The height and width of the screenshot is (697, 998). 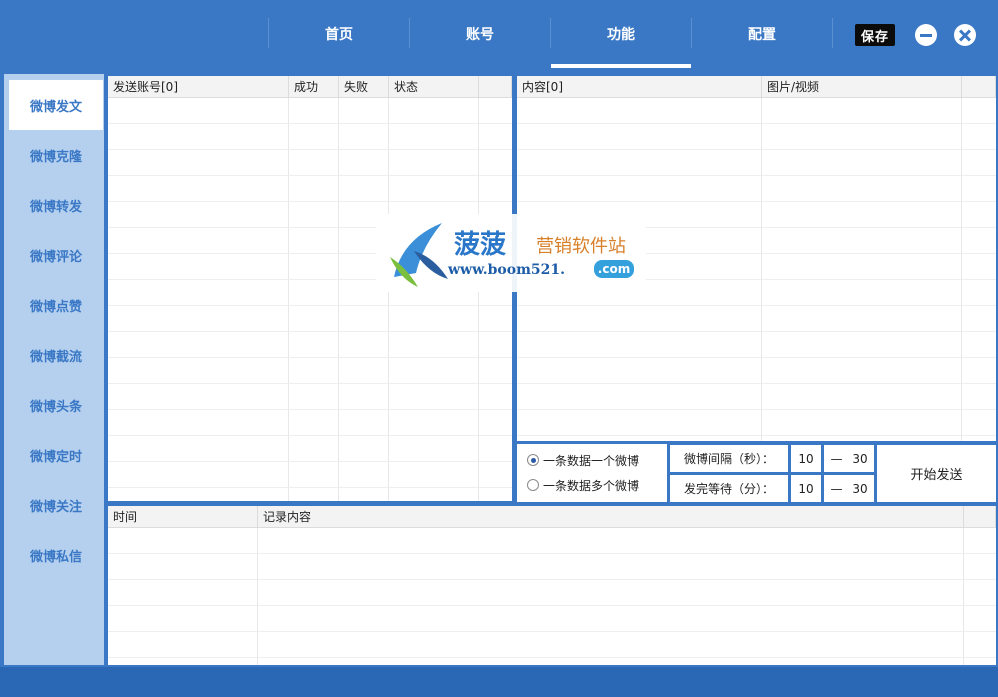 What do you see at coordinates (832, 33) in the screenshot?
I see `nav-divider` at bounding box center [832, 33].